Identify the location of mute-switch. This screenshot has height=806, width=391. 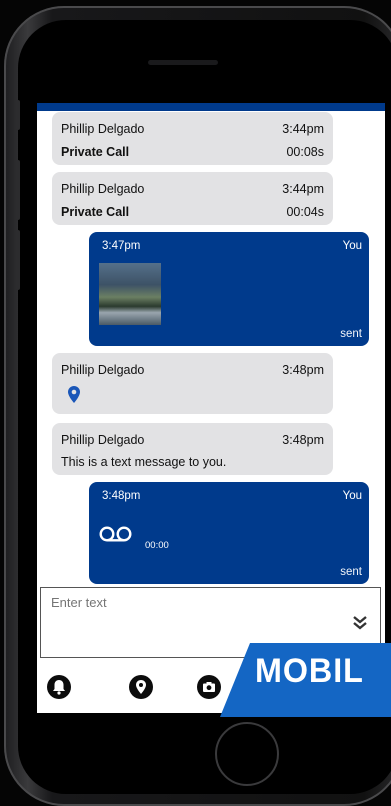
(18, 115).